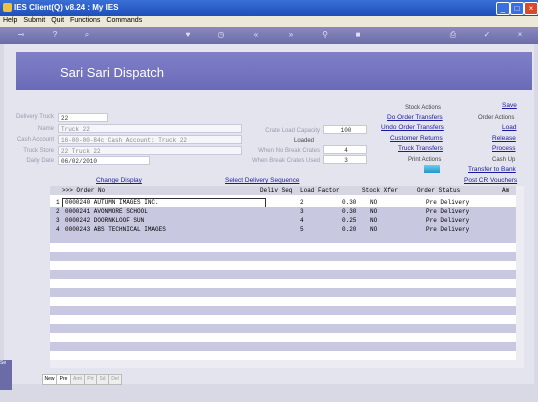  Describe the element at coordinates (320, 190) in the screenshot. I see `col-load-factor: Load Factor` at that location.